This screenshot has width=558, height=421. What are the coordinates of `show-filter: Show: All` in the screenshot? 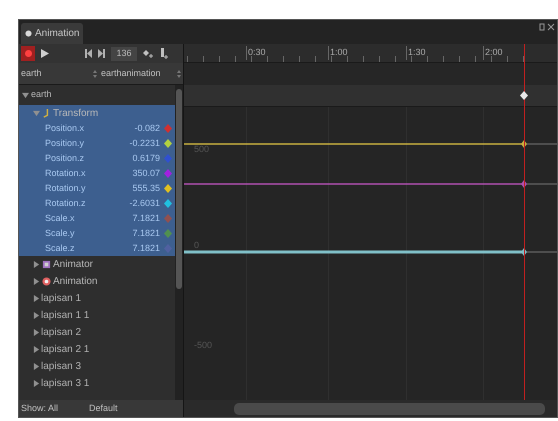 It's located at (55, 409).